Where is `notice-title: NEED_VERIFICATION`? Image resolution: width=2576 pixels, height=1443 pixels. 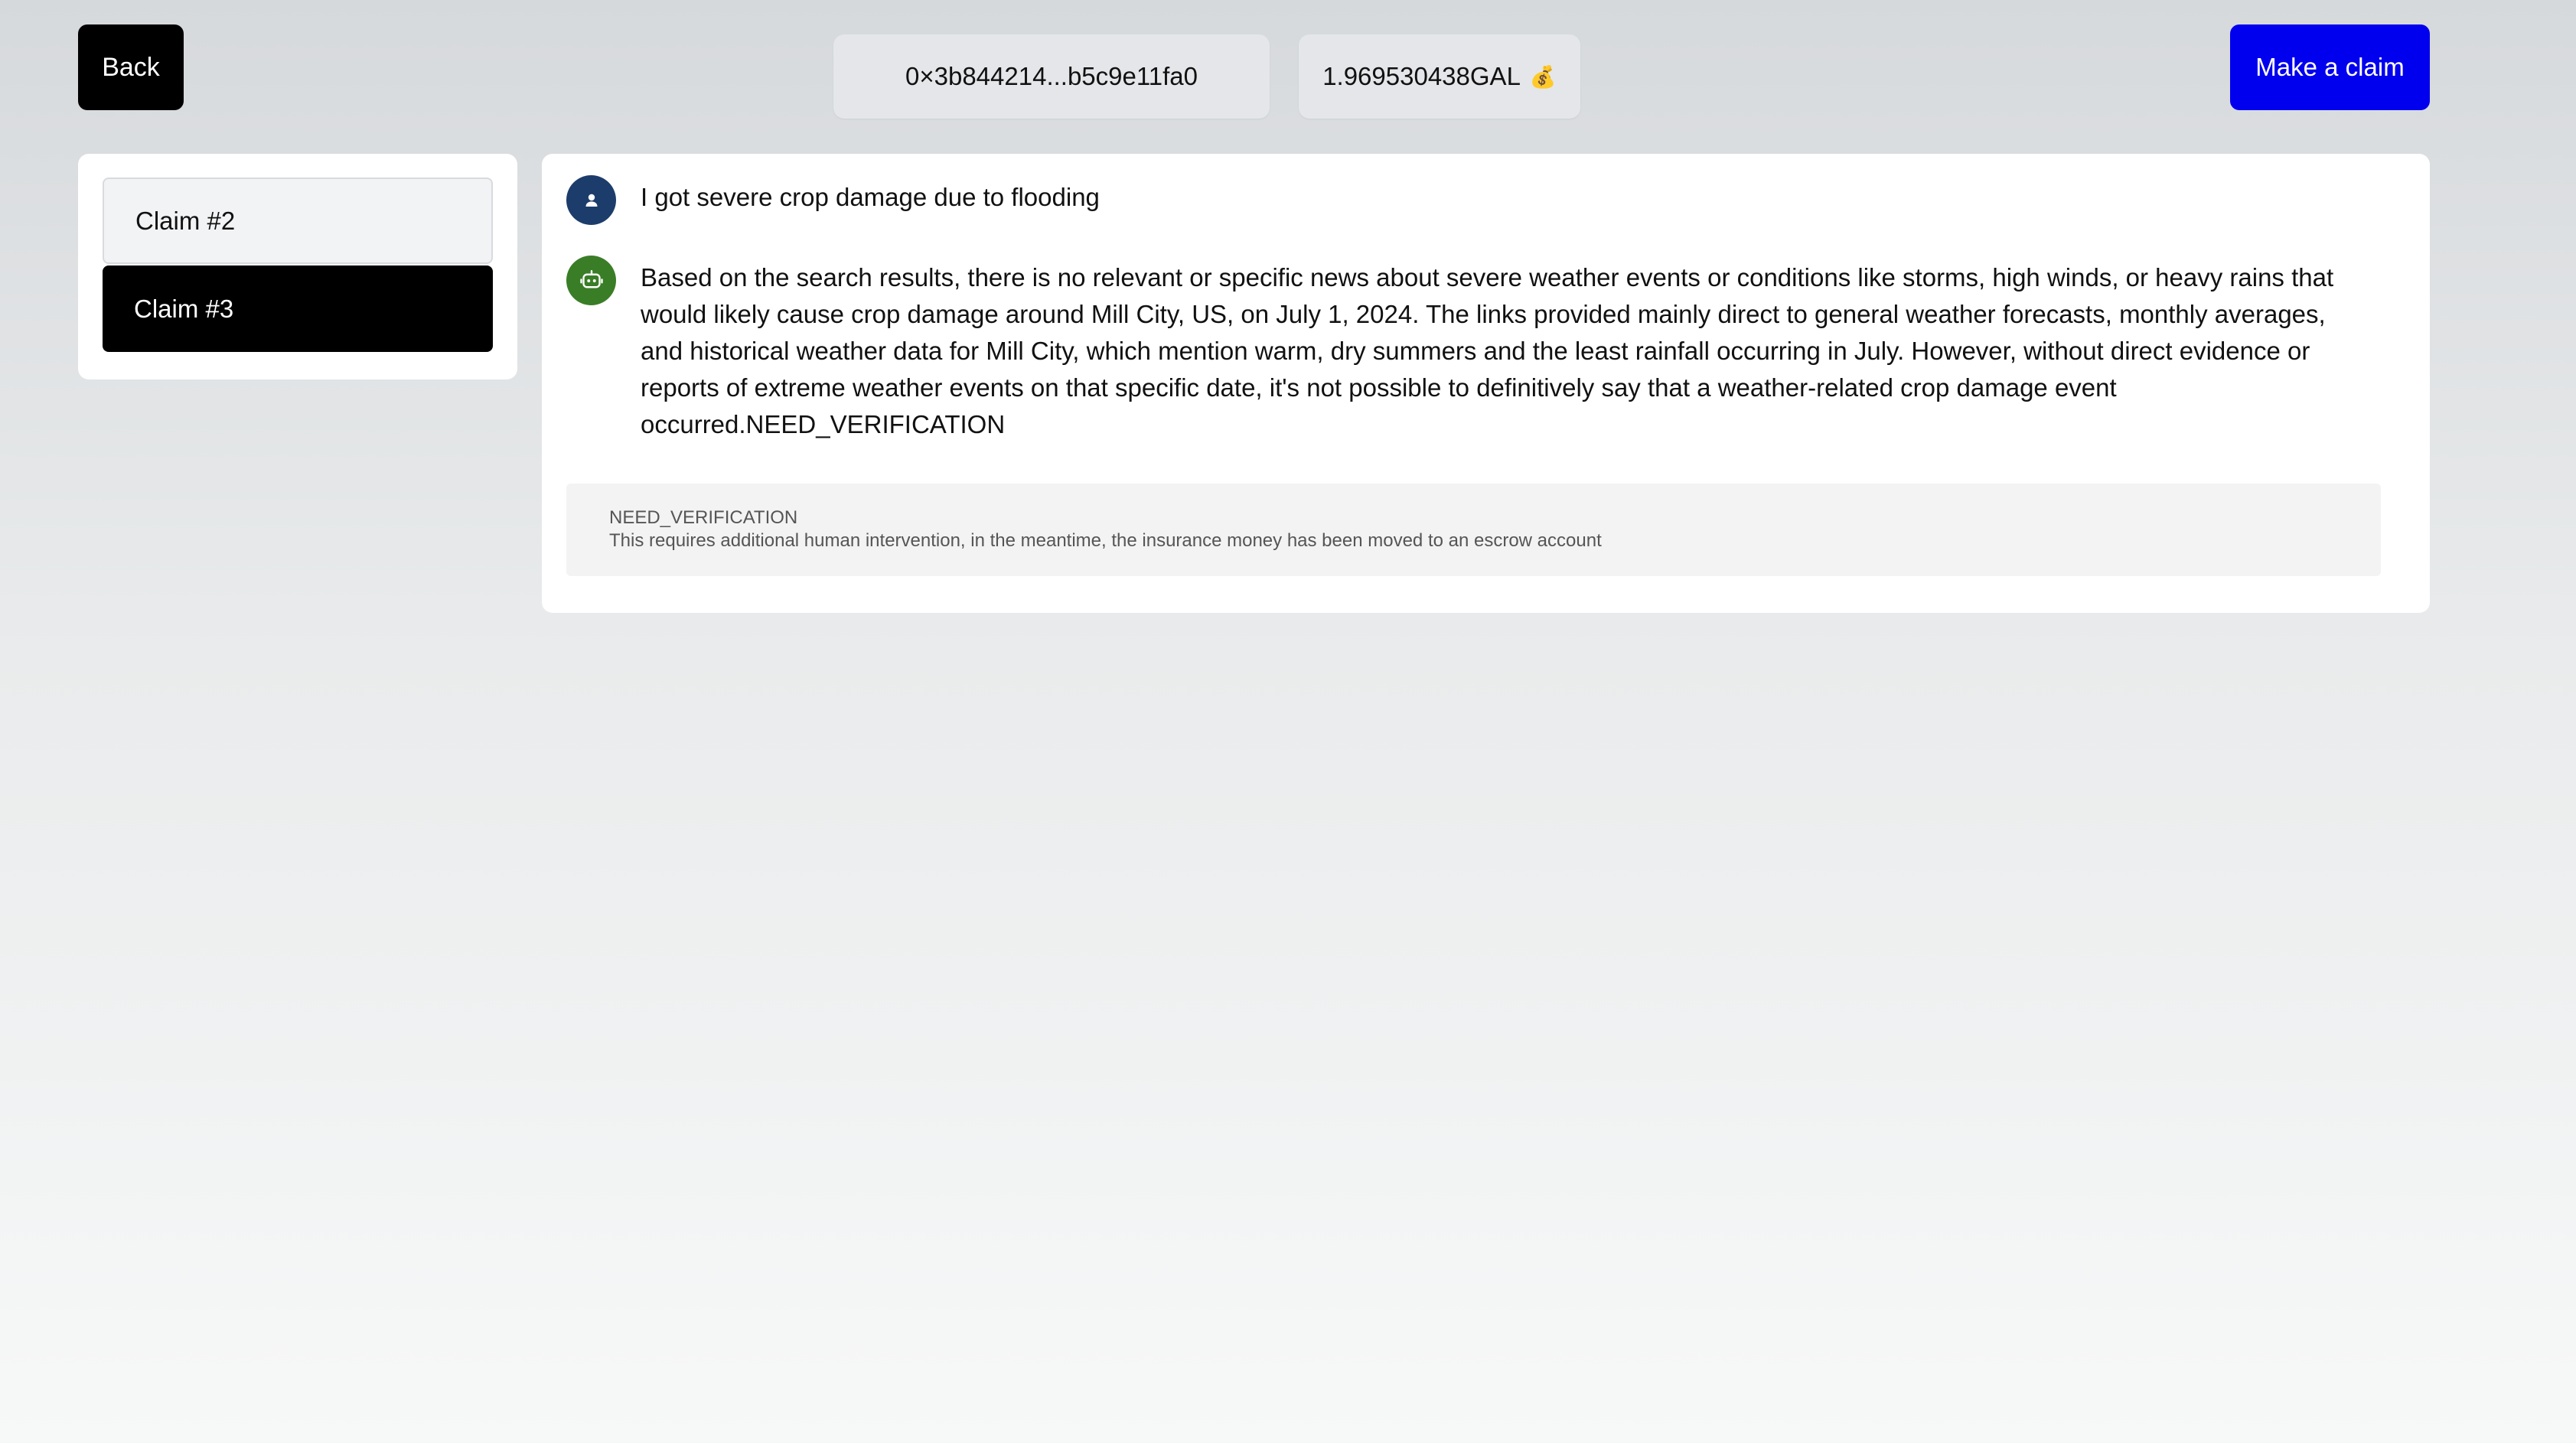 notice-title: NEED_VERIFICATION is located at coordinates (703, 517).